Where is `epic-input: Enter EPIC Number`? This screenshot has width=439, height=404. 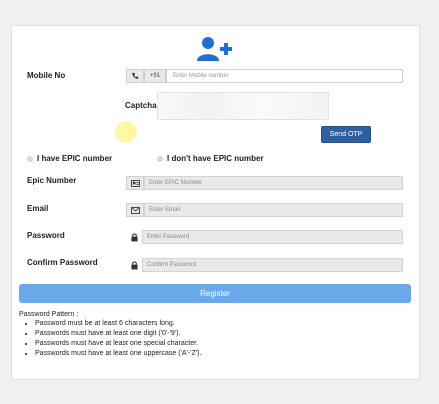 epic-input: Enter EPIC Number is located at coordinates (273, 183).